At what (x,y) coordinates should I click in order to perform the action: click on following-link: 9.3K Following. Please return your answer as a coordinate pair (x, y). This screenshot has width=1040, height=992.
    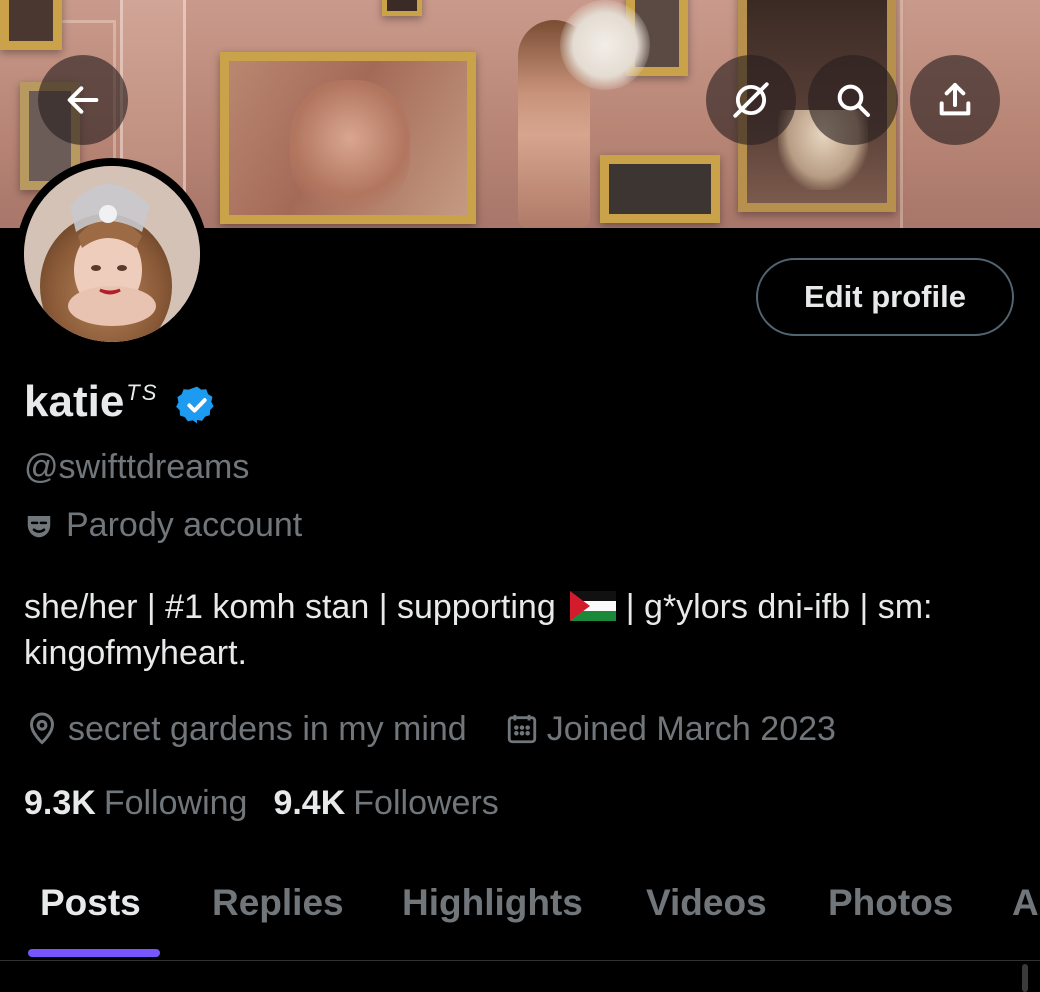
    Looking at the image, I should click on (135, 803).